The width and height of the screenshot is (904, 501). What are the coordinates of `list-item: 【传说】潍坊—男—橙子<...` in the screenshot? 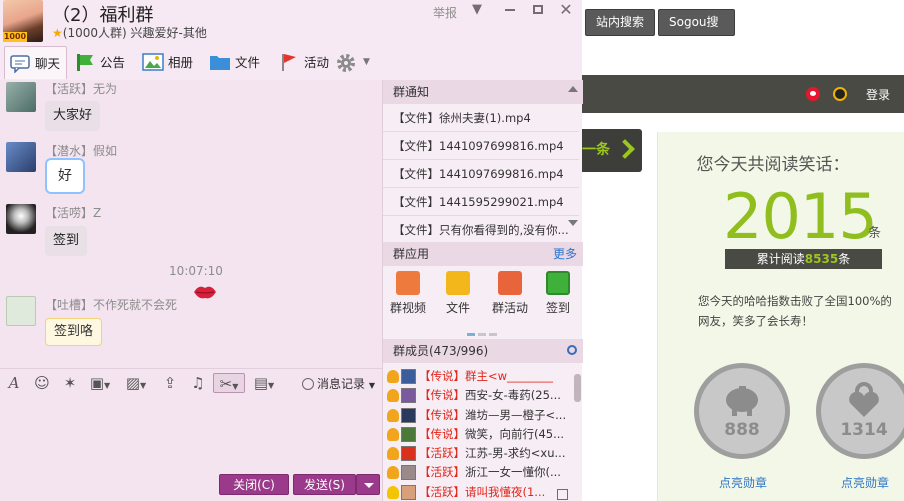 It's located at (479, 415).